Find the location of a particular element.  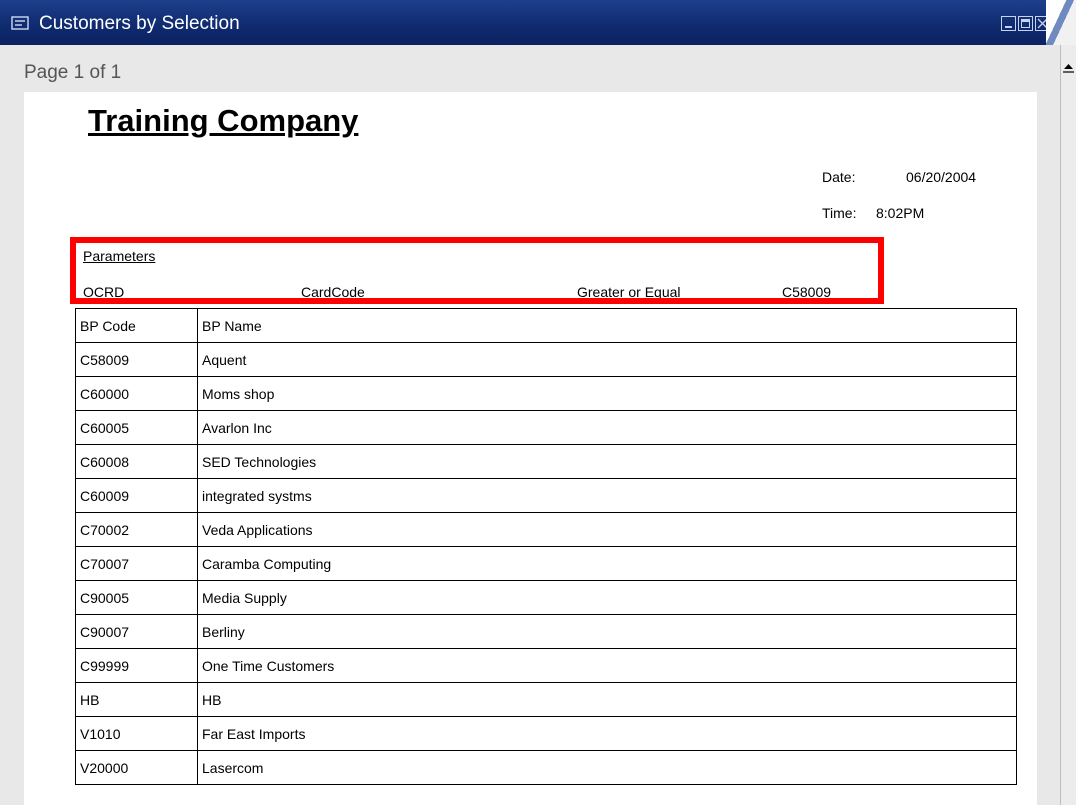

column-header-bp-name: BP Name is located at coordinates (607, 325).